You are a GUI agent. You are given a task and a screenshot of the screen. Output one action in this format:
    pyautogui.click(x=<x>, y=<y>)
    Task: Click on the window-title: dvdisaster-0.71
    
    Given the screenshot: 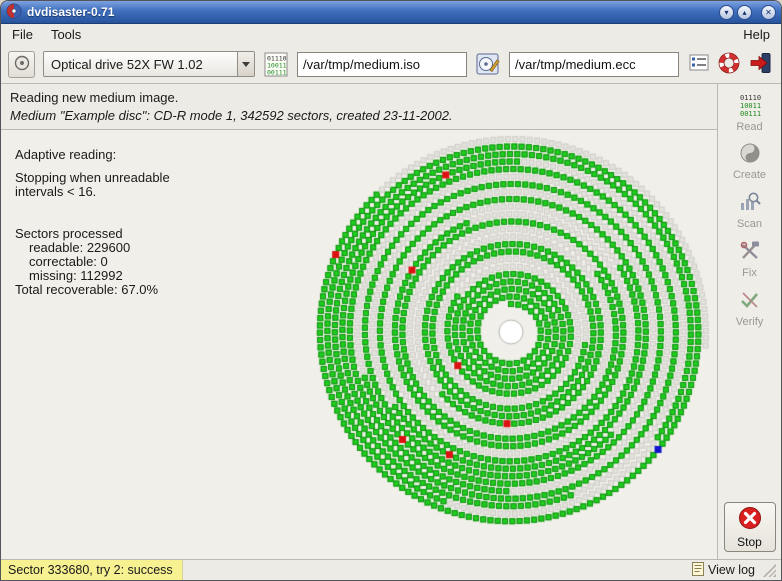 What is the action you would take?
    pyautogui.click(x=71, y=12)
    